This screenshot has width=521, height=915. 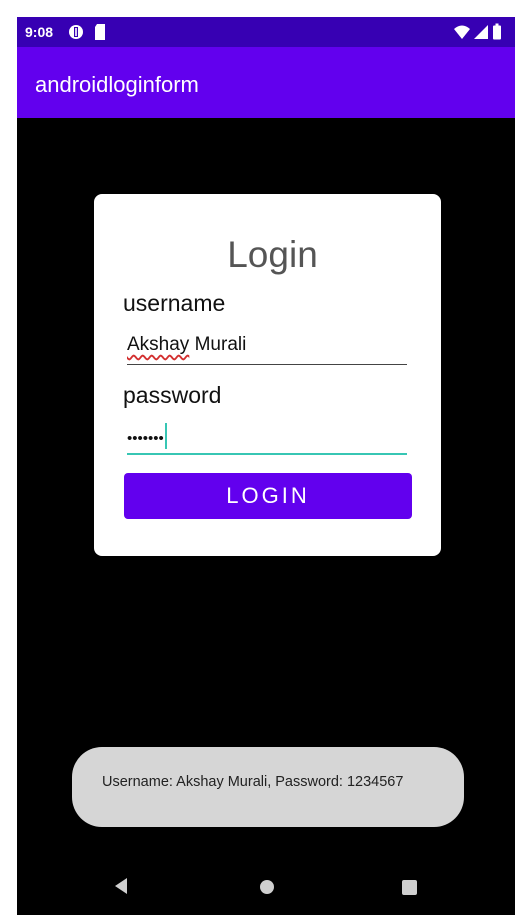 I want to click on home-icon, so click(x=267, y=887).